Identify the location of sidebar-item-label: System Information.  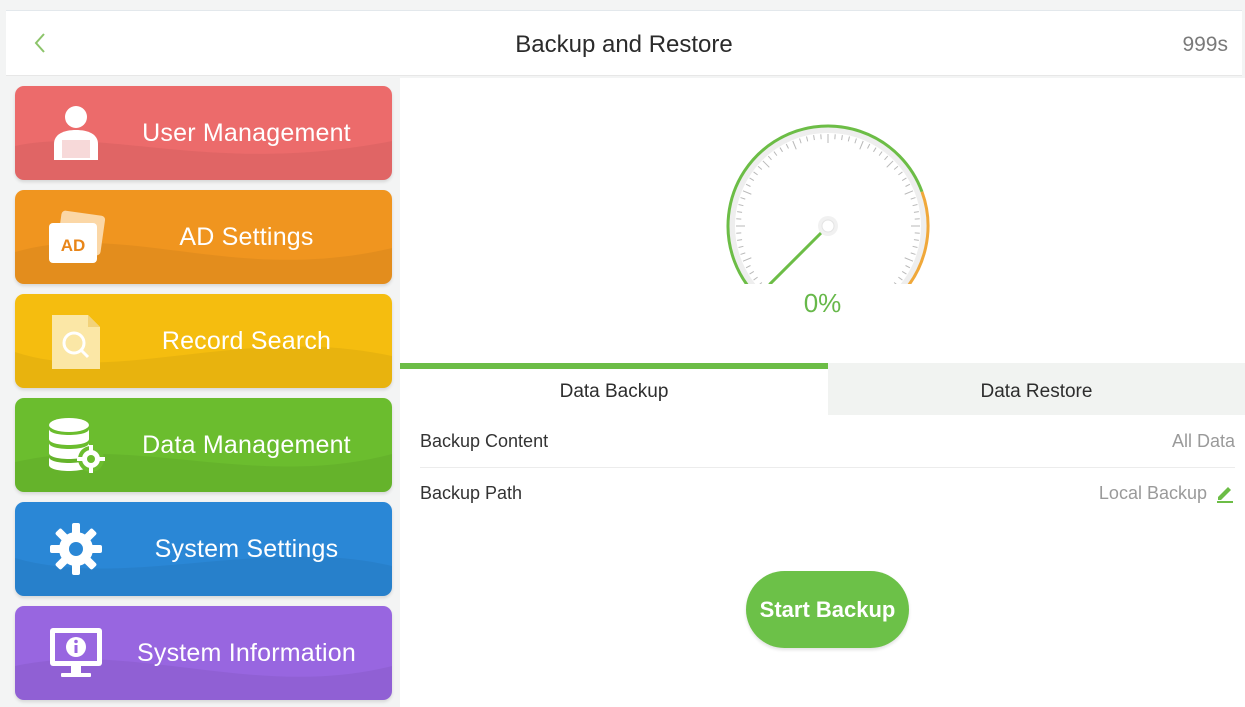
(246, 652).